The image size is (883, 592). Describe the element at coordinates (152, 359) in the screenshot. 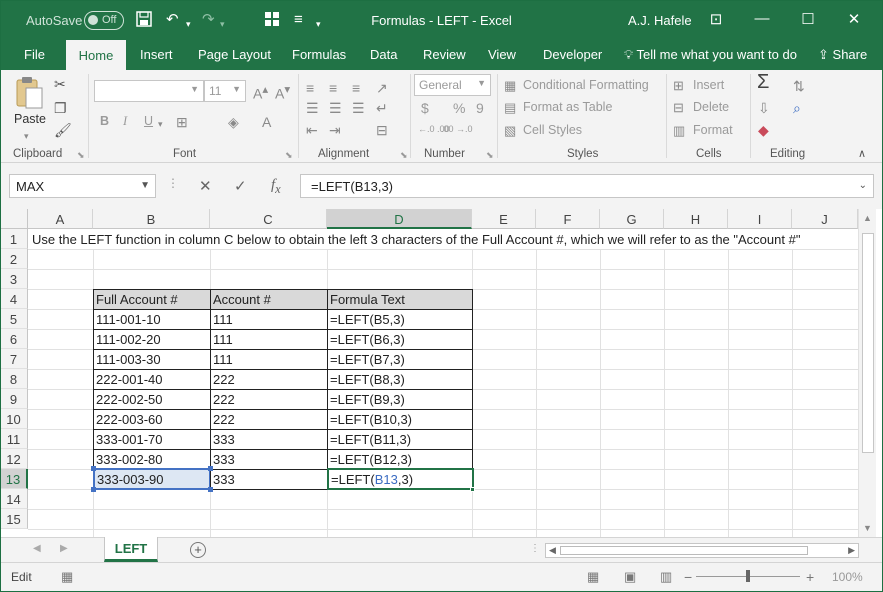

I see `table-cell: 111-003-30` at that location.